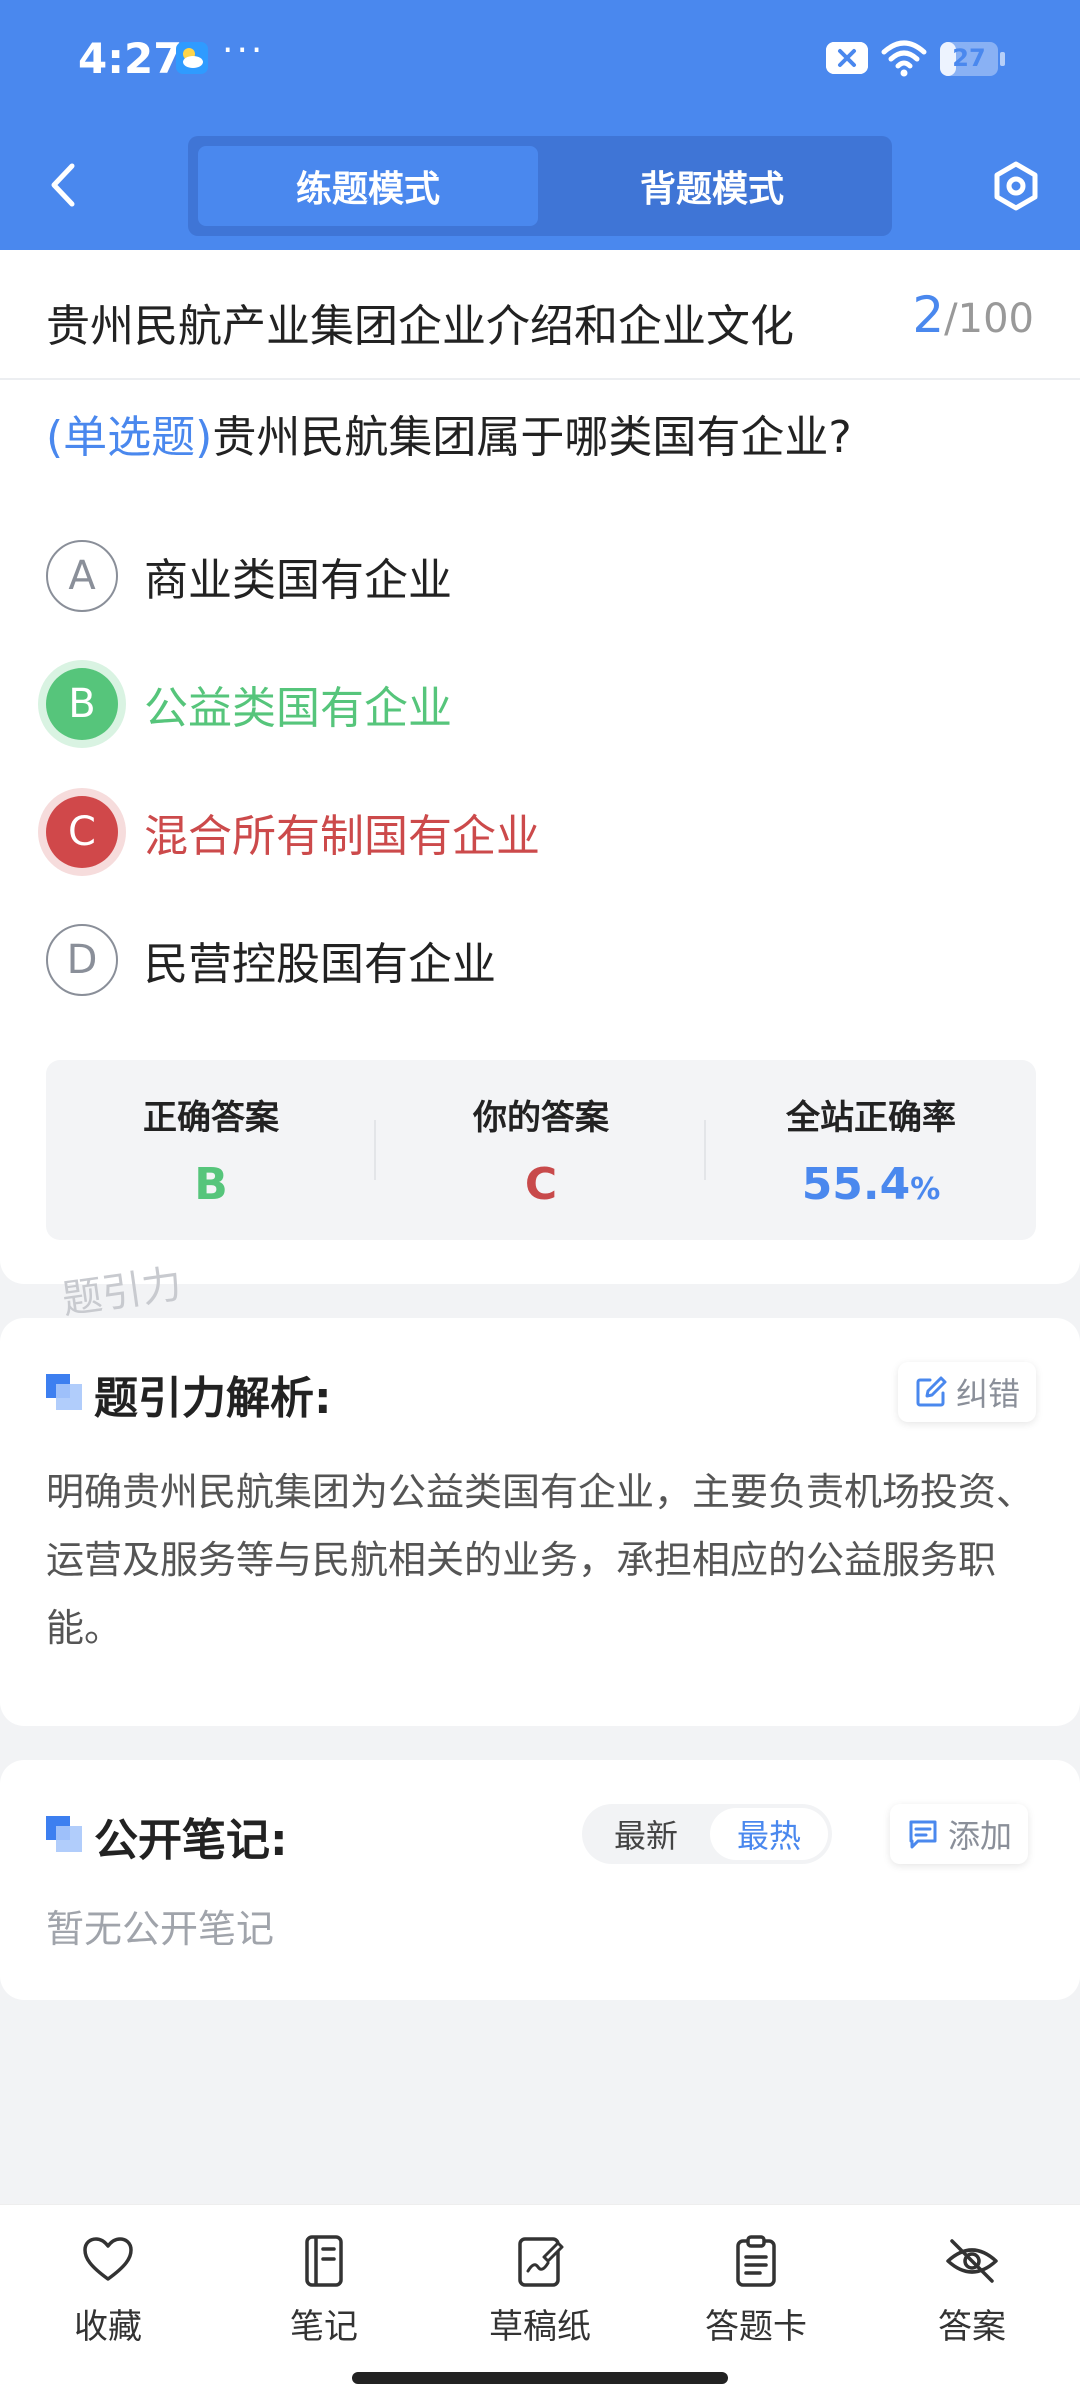  What do you see at coordinates (756, 2327) in the screenshot?
I see `answer-card-label: 答题卡` at bounding box center [756, 2327].